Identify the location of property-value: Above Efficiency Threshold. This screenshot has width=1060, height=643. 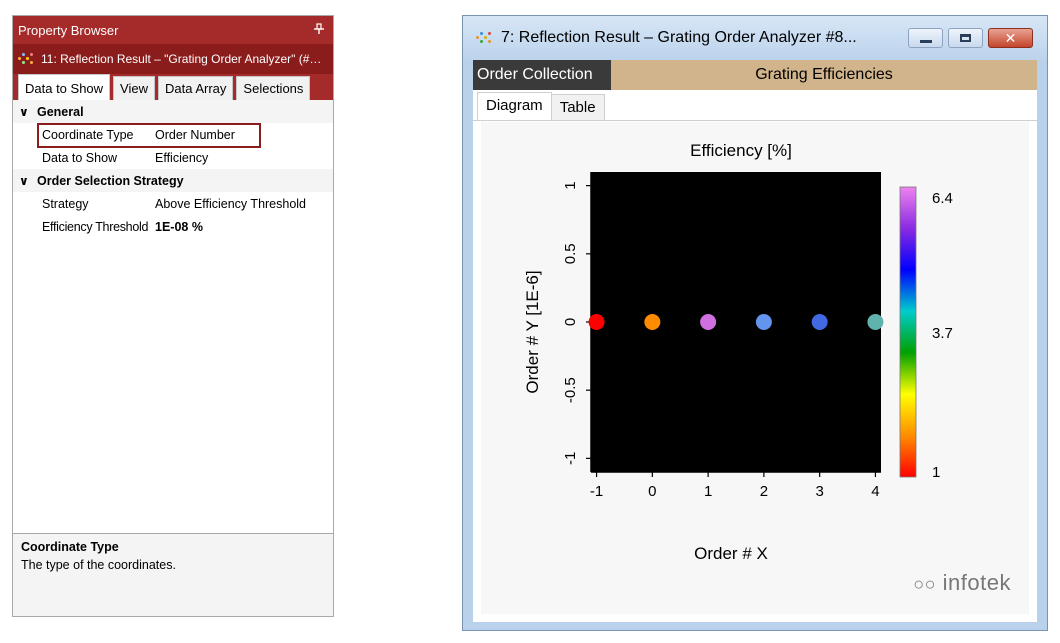
(230, 204).